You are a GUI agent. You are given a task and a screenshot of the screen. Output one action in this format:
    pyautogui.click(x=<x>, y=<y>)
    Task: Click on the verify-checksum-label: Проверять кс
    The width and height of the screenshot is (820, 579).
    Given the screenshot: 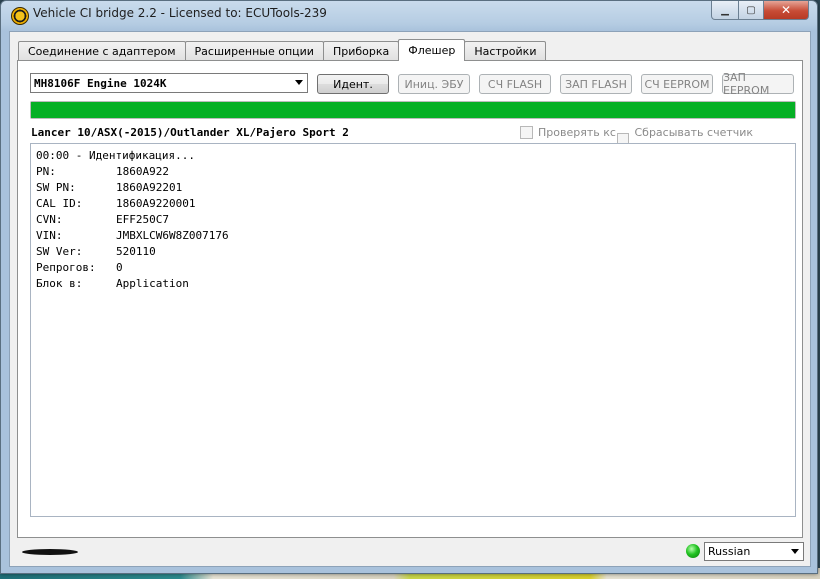 What is the action you would take?
    pyautogui.click(x=577, y=132)
    